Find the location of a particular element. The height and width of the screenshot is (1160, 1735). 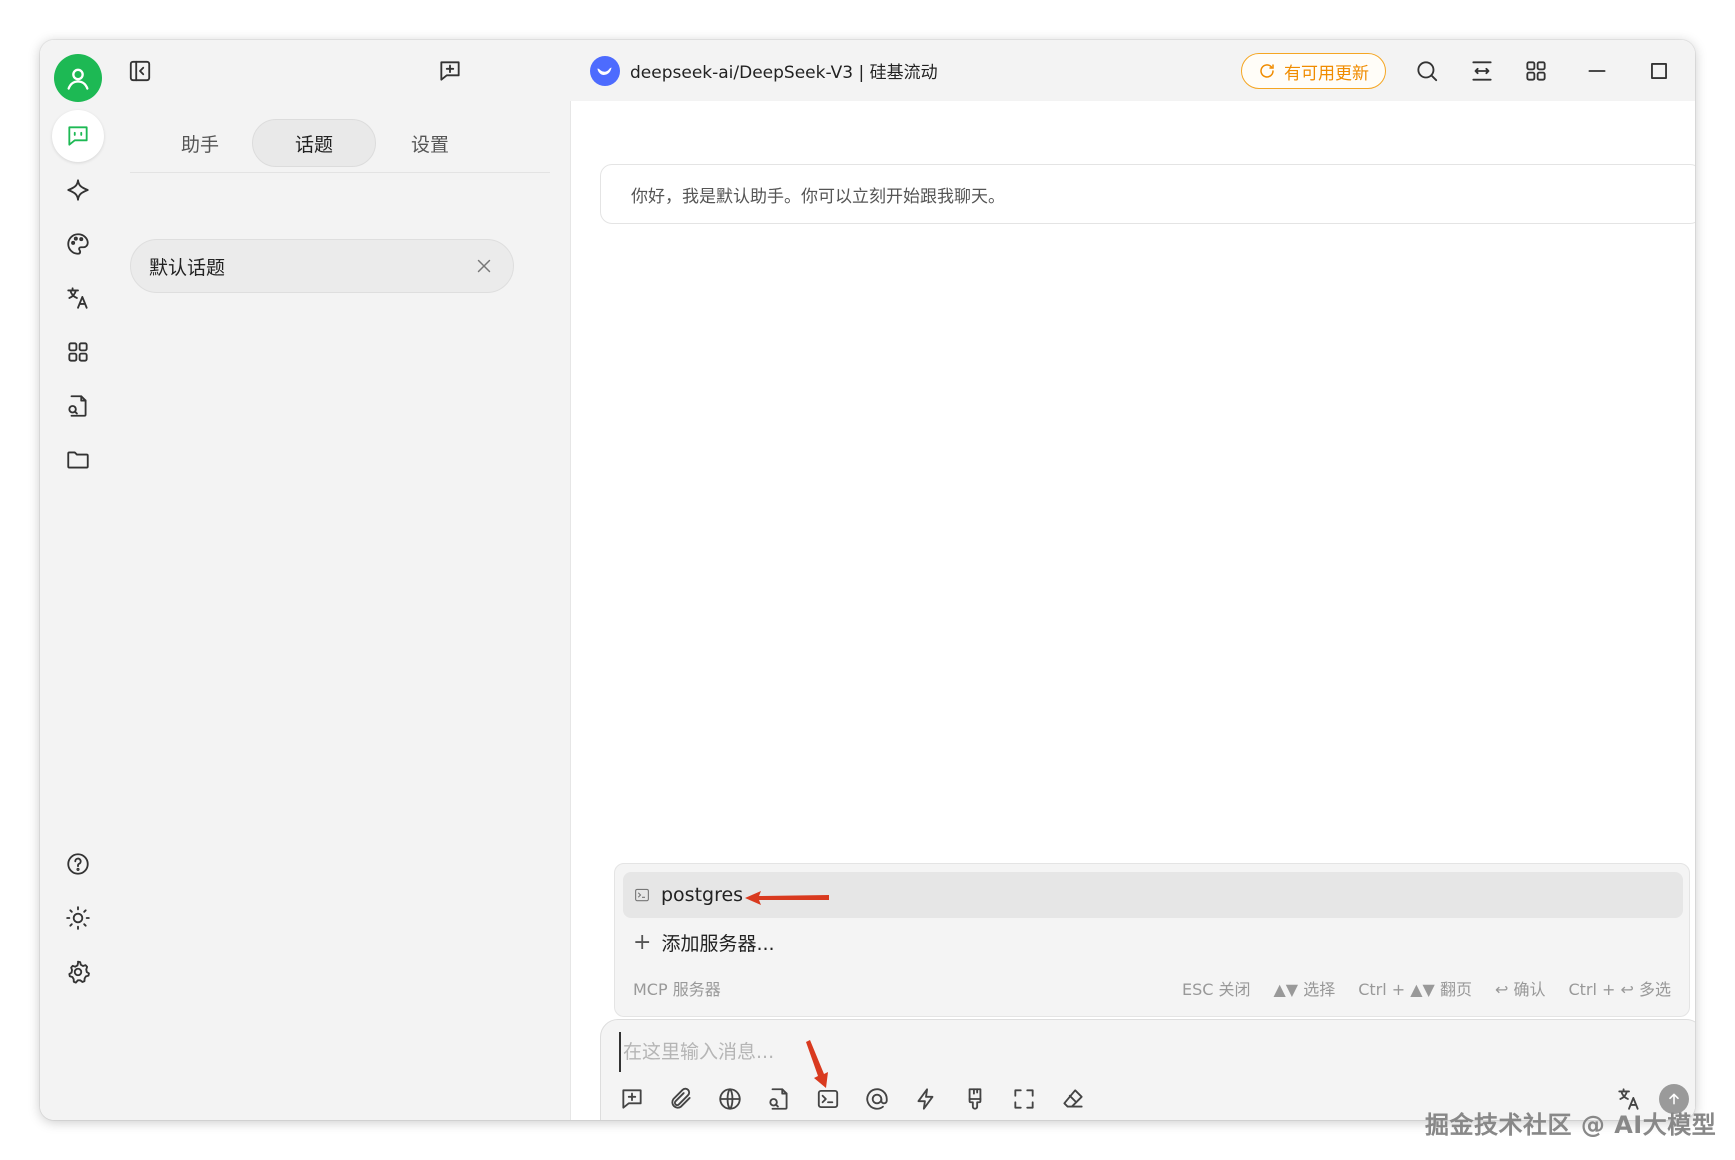

mention-model-button is located at coordinates (877, 1099).